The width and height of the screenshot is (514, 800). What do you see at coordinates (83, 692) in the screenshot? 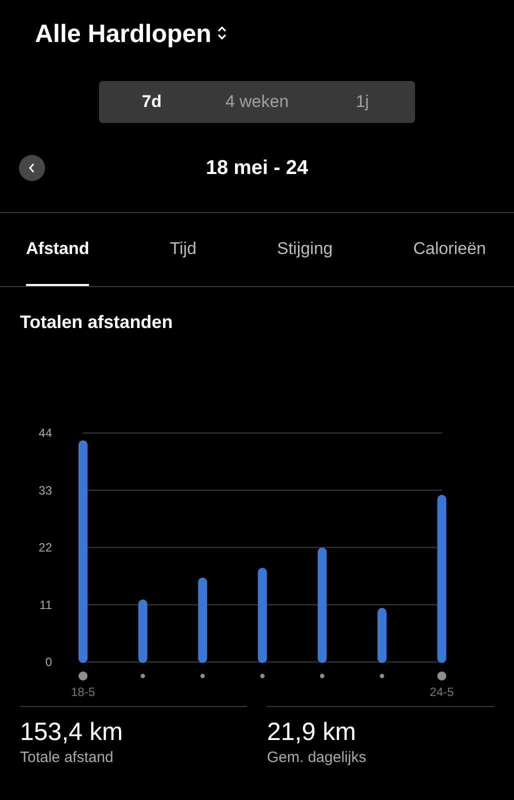
I see `x-axis-label: 18-5` at bounding box center [83, 692].